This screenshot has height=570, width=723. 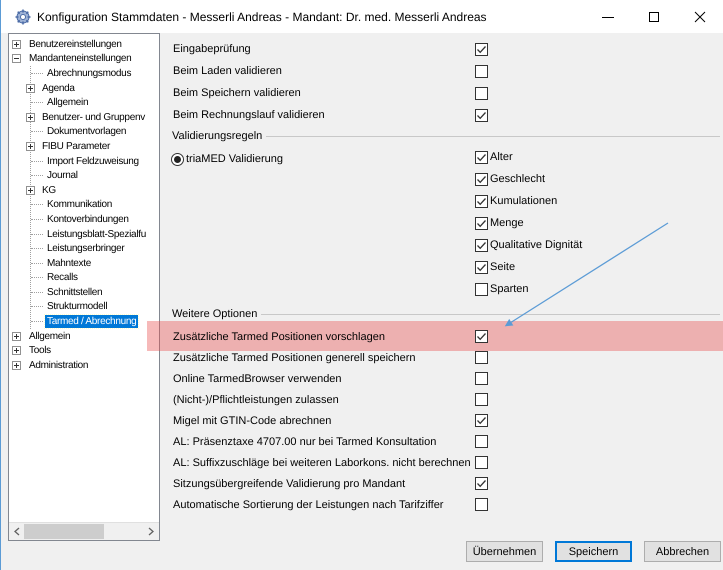 I want to click on dialog-button: Speichern, so click(x=593, y=551).